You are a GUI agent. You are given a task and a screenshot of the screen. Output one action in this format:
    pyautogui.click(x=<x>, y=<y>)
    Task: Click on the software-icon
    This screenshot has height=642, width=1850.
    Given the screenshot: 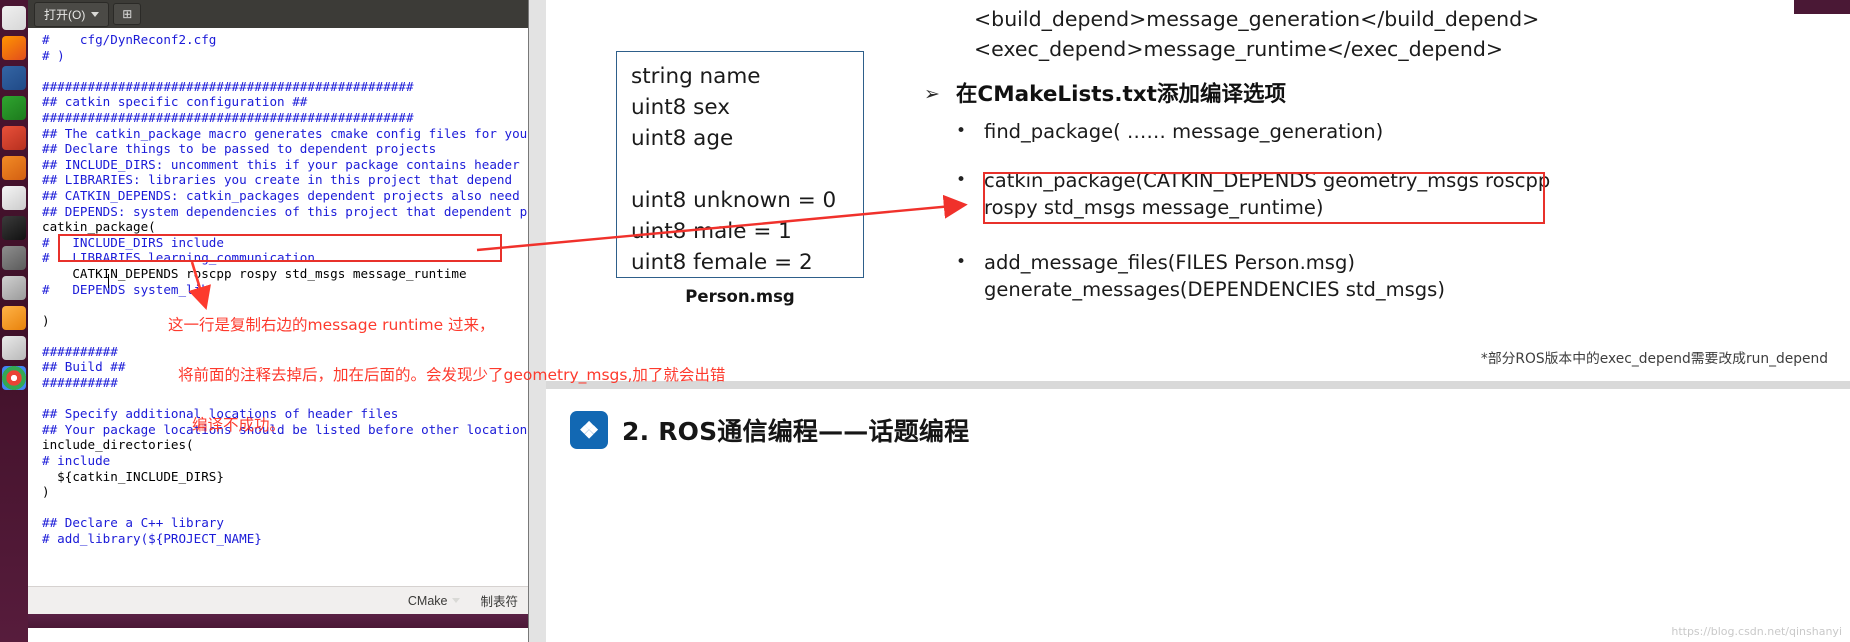 What is the action you would take?
    pyautogui.click(x=14, y=168)
    